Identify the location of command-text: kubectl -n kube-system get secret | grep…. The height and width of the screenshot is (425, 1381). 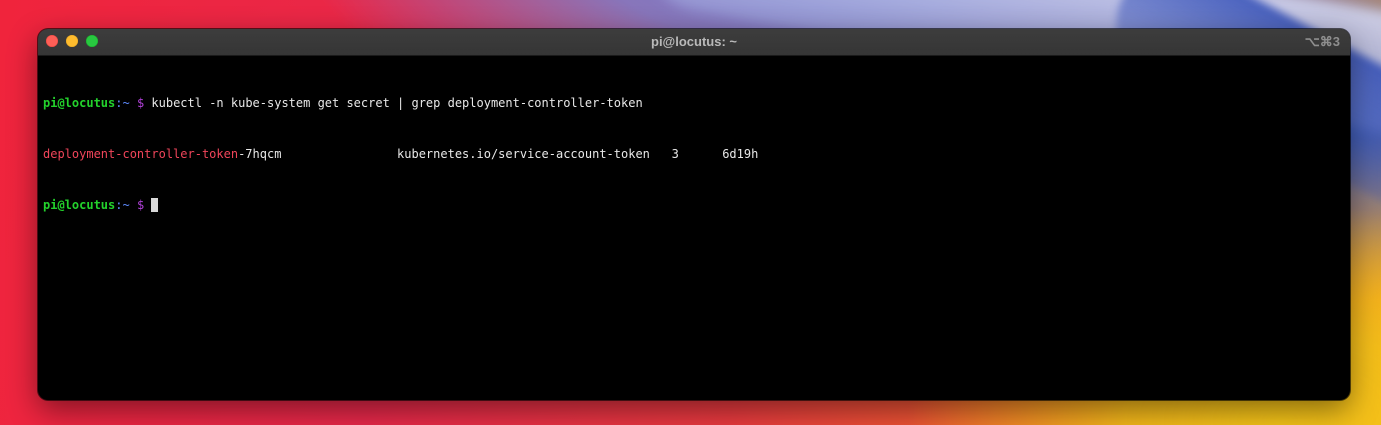
(393, 103).